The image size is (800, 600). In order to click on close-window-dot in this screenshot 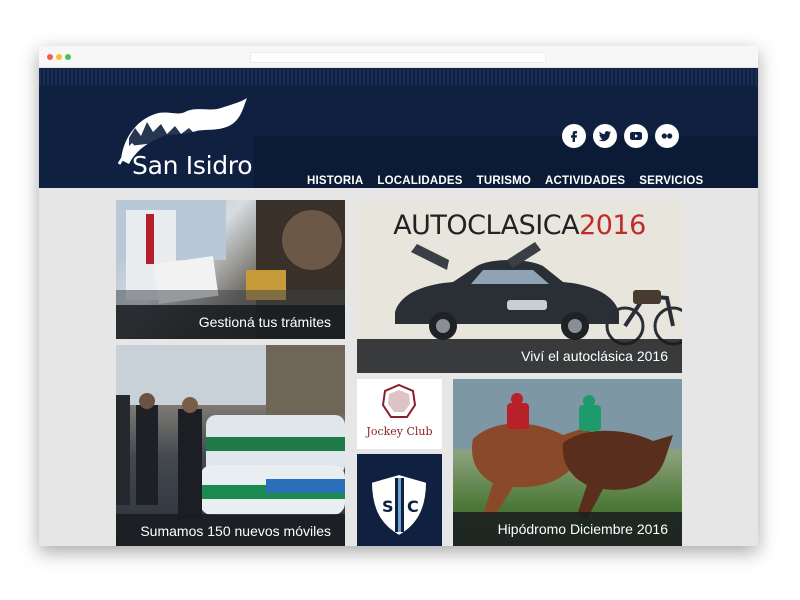, I will do `click(50, 57)`.